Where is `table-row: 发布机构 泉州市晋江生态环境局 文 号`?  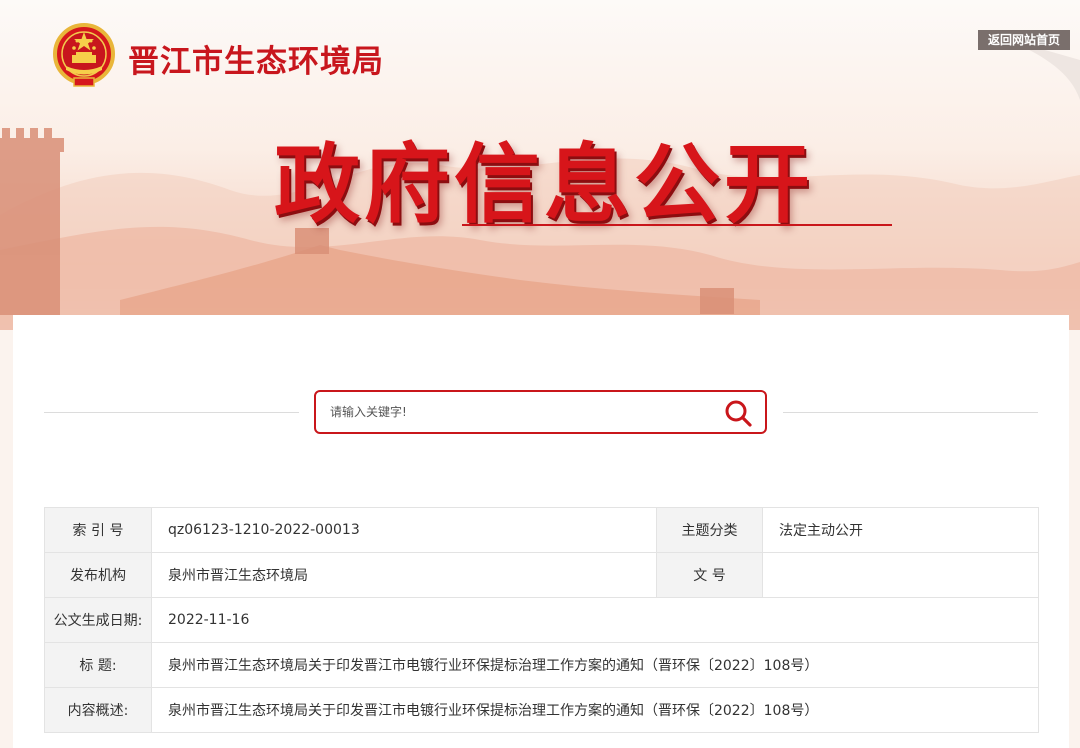
table-row: 发布机构 泉州市晋江生态环境局 文 号 is located at coordinates (541, 575).